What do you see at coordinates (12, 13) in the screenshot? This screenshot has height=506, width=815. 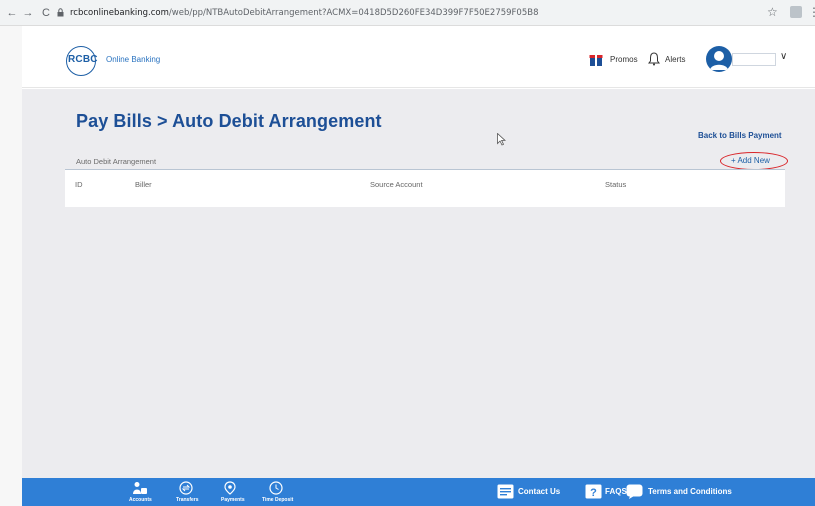 I see `back-icon: ←` at bounding box center [12, 13].